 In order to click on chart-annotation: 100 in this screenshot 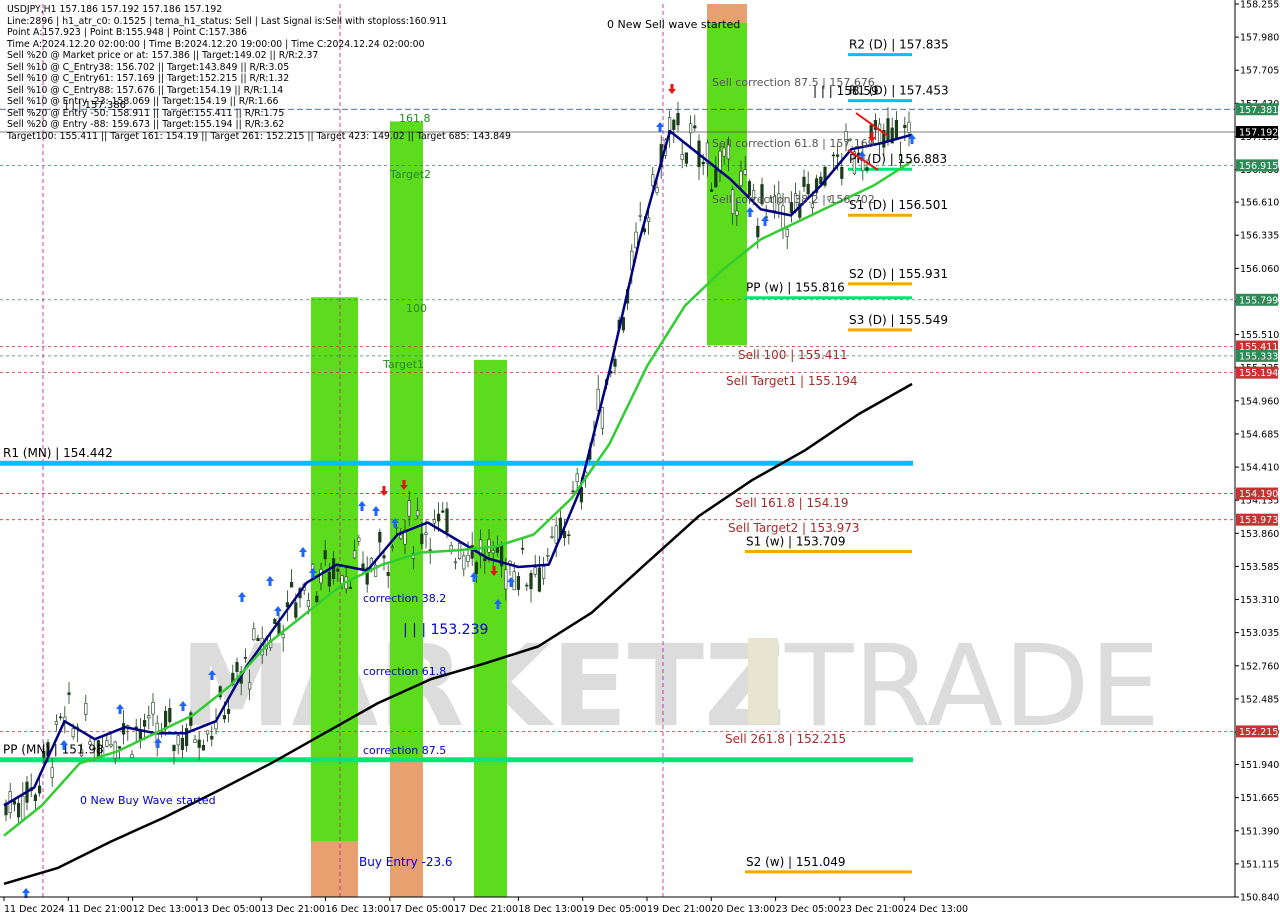, I will do `click(416, 308)`.